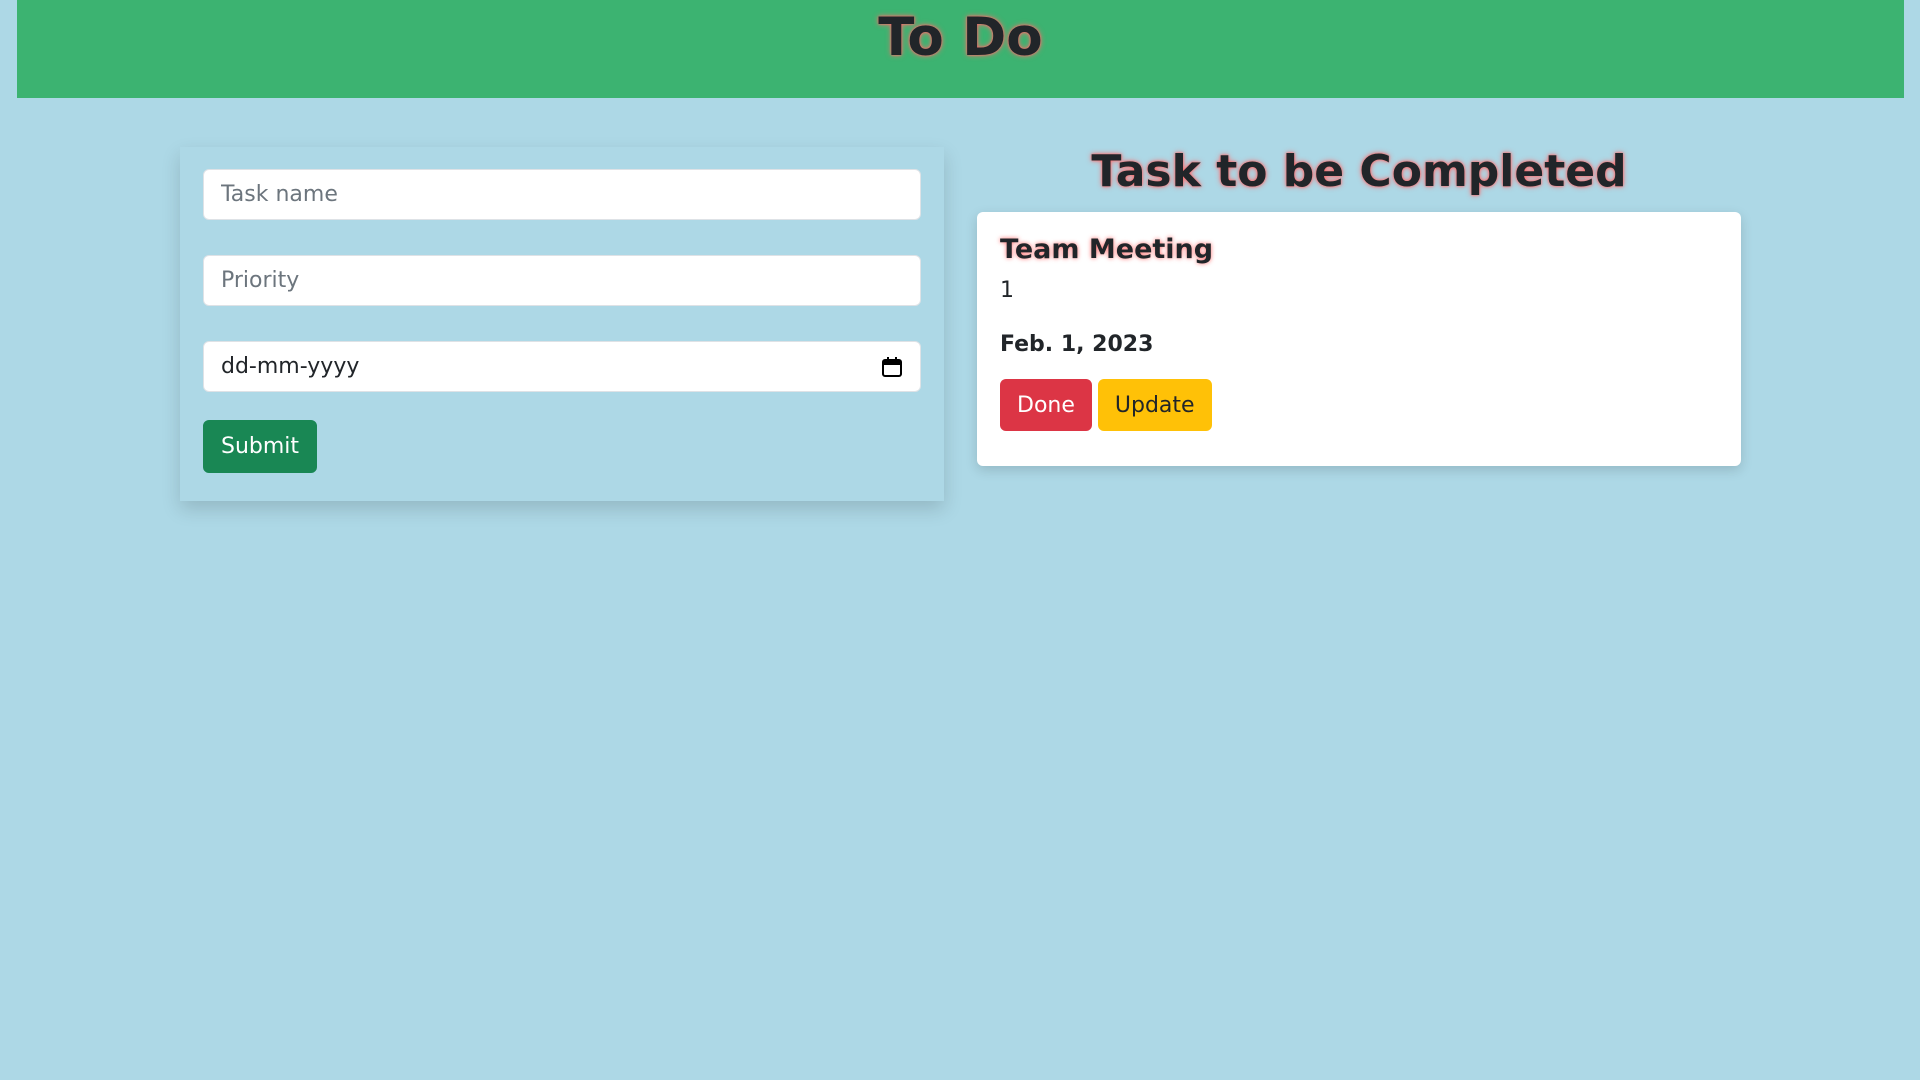 This screenshot has height=1080, width=1920. What do you see at coordinates (562, 366) in the screenshot?
I see `date-input: dd-mm-yyyy` at bounding box center [562, 366].